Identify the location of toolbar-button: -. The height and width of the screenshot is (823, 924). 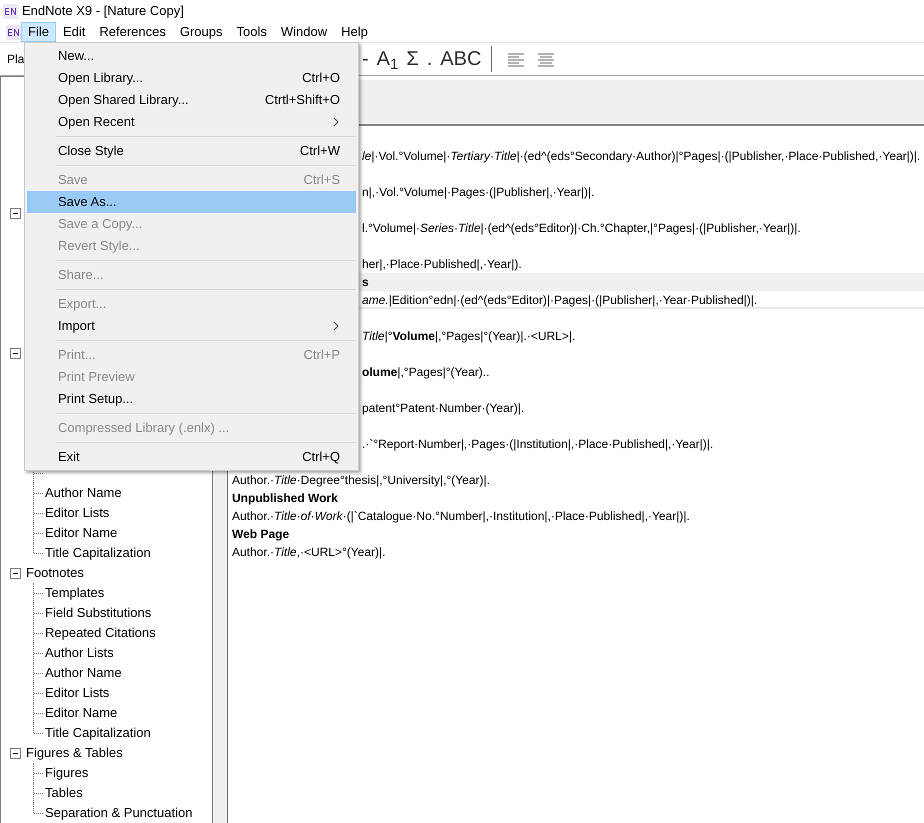
(365, 59).